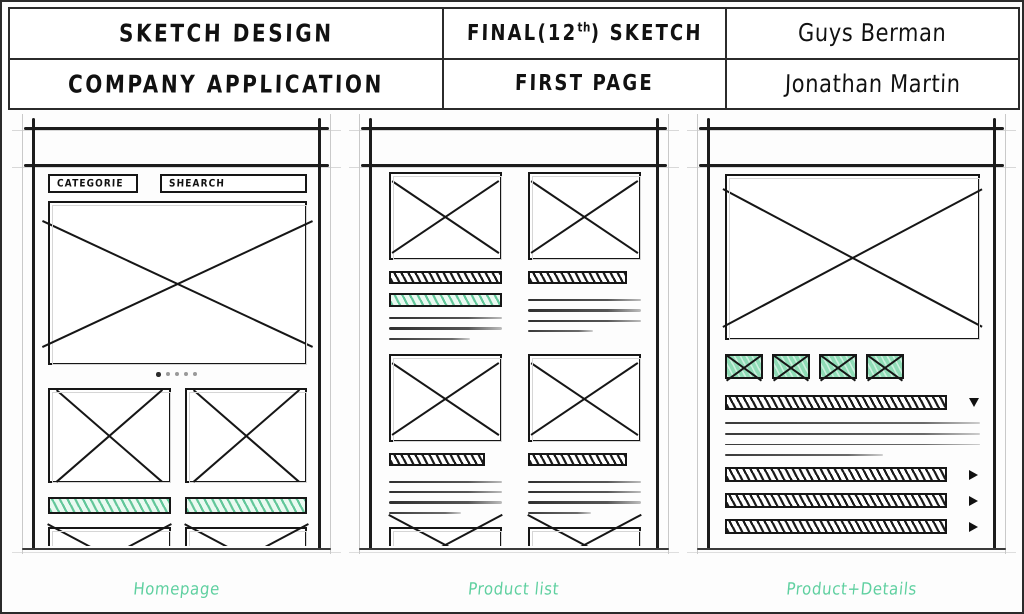  I want to click on row-spacer, so click(514, 347).